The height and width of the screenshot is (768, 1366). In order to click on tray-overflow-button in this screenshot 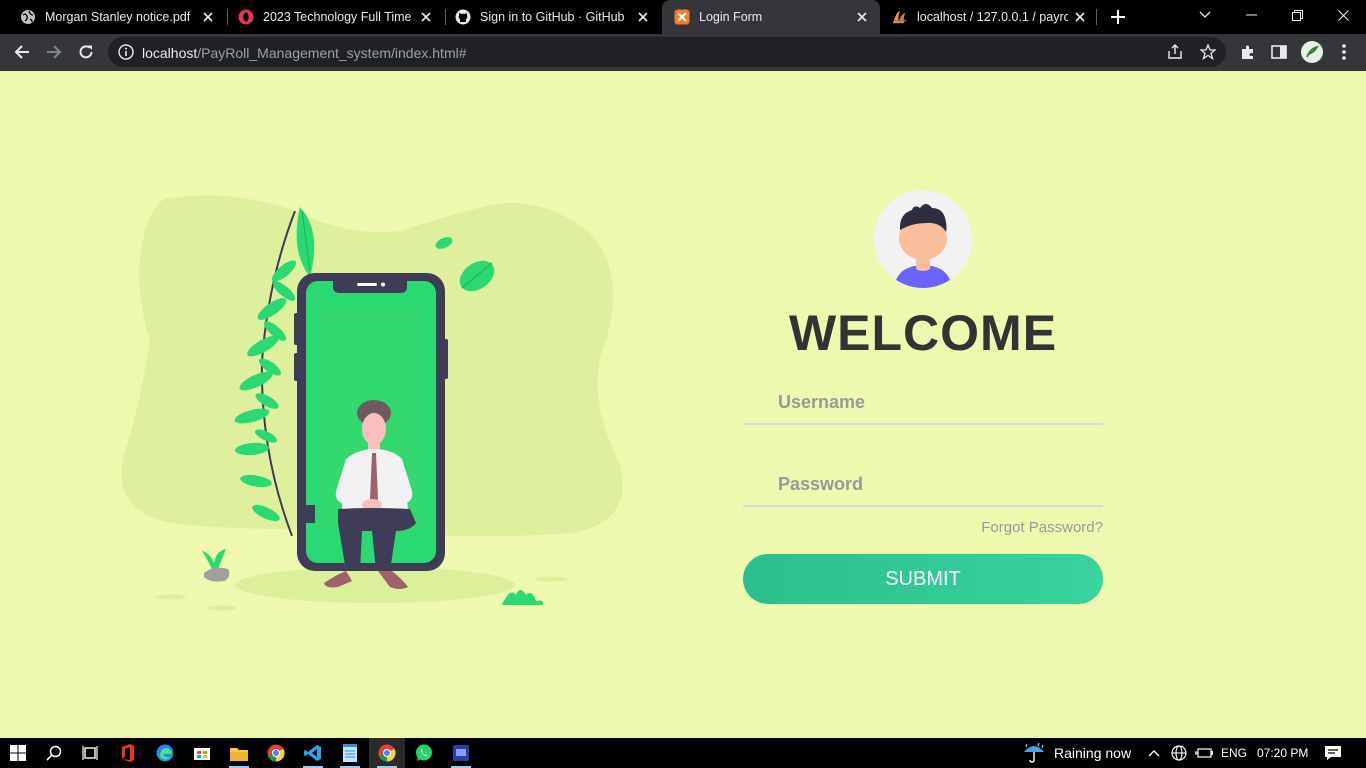, I will do `click(1154, 753)`.